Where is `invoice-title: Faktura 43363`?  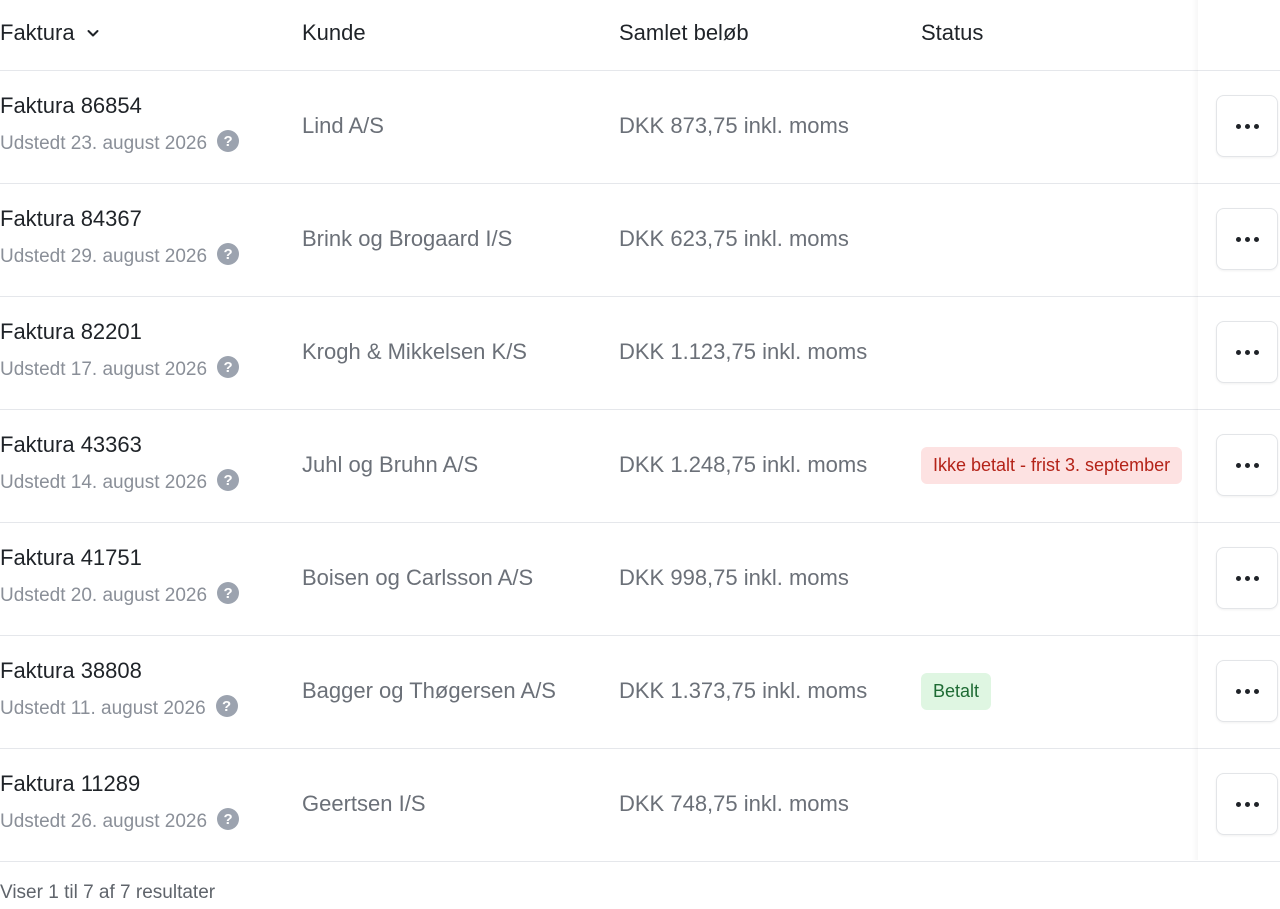
invoice-title: Faktura 43363 is located at coordinates (71, 445).